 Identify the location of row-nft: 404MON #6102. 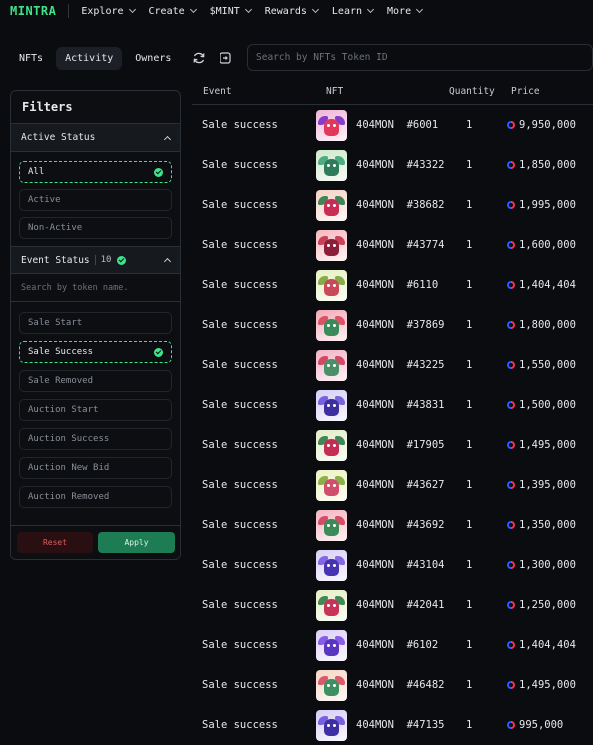
(391, 645).